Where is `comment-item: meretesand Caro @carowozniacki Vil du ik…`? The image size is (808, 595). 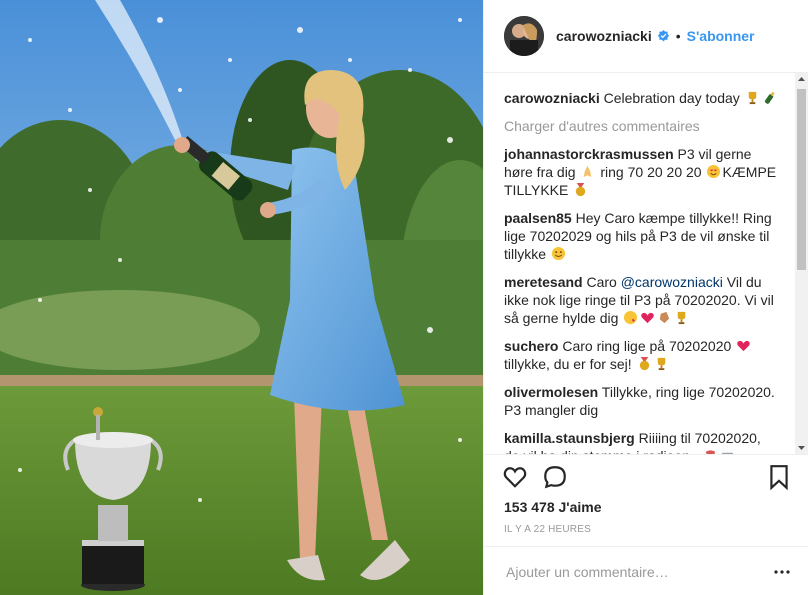
comment-item: meretesand Caro @carowozniacki Vil du ik… is located at coordinates (641, 300).